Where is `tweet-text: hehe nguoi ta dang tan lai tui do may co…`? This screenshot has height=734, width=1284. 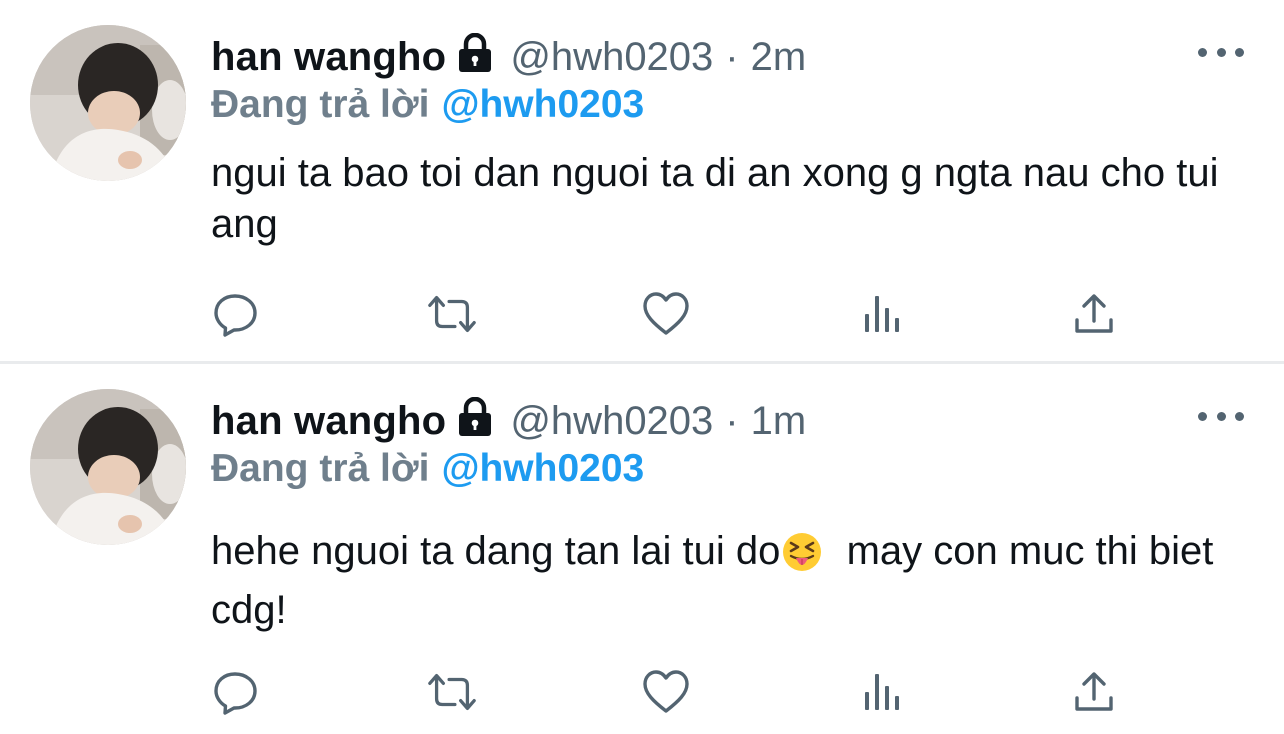
tweet-text: hehe nguoi ta dang tan lai tui do may co… is located at coordinates (731, 581).